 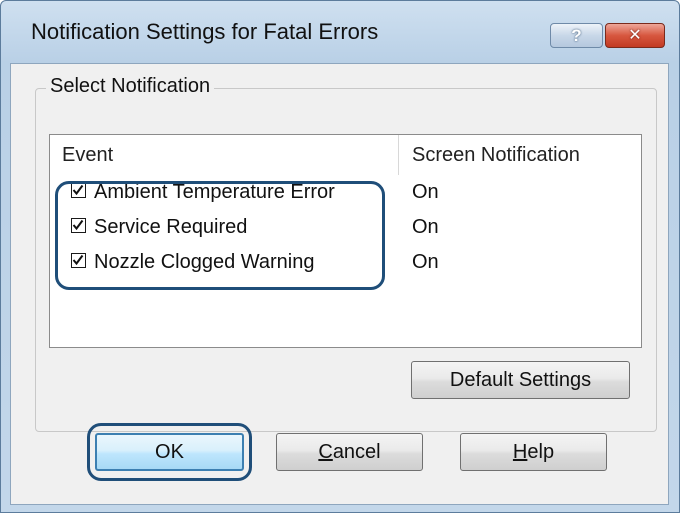 What do you see at coordinates (87, 155) in the screenshot?
I see `column-header-event: Event` at bounding box center [87, 155].